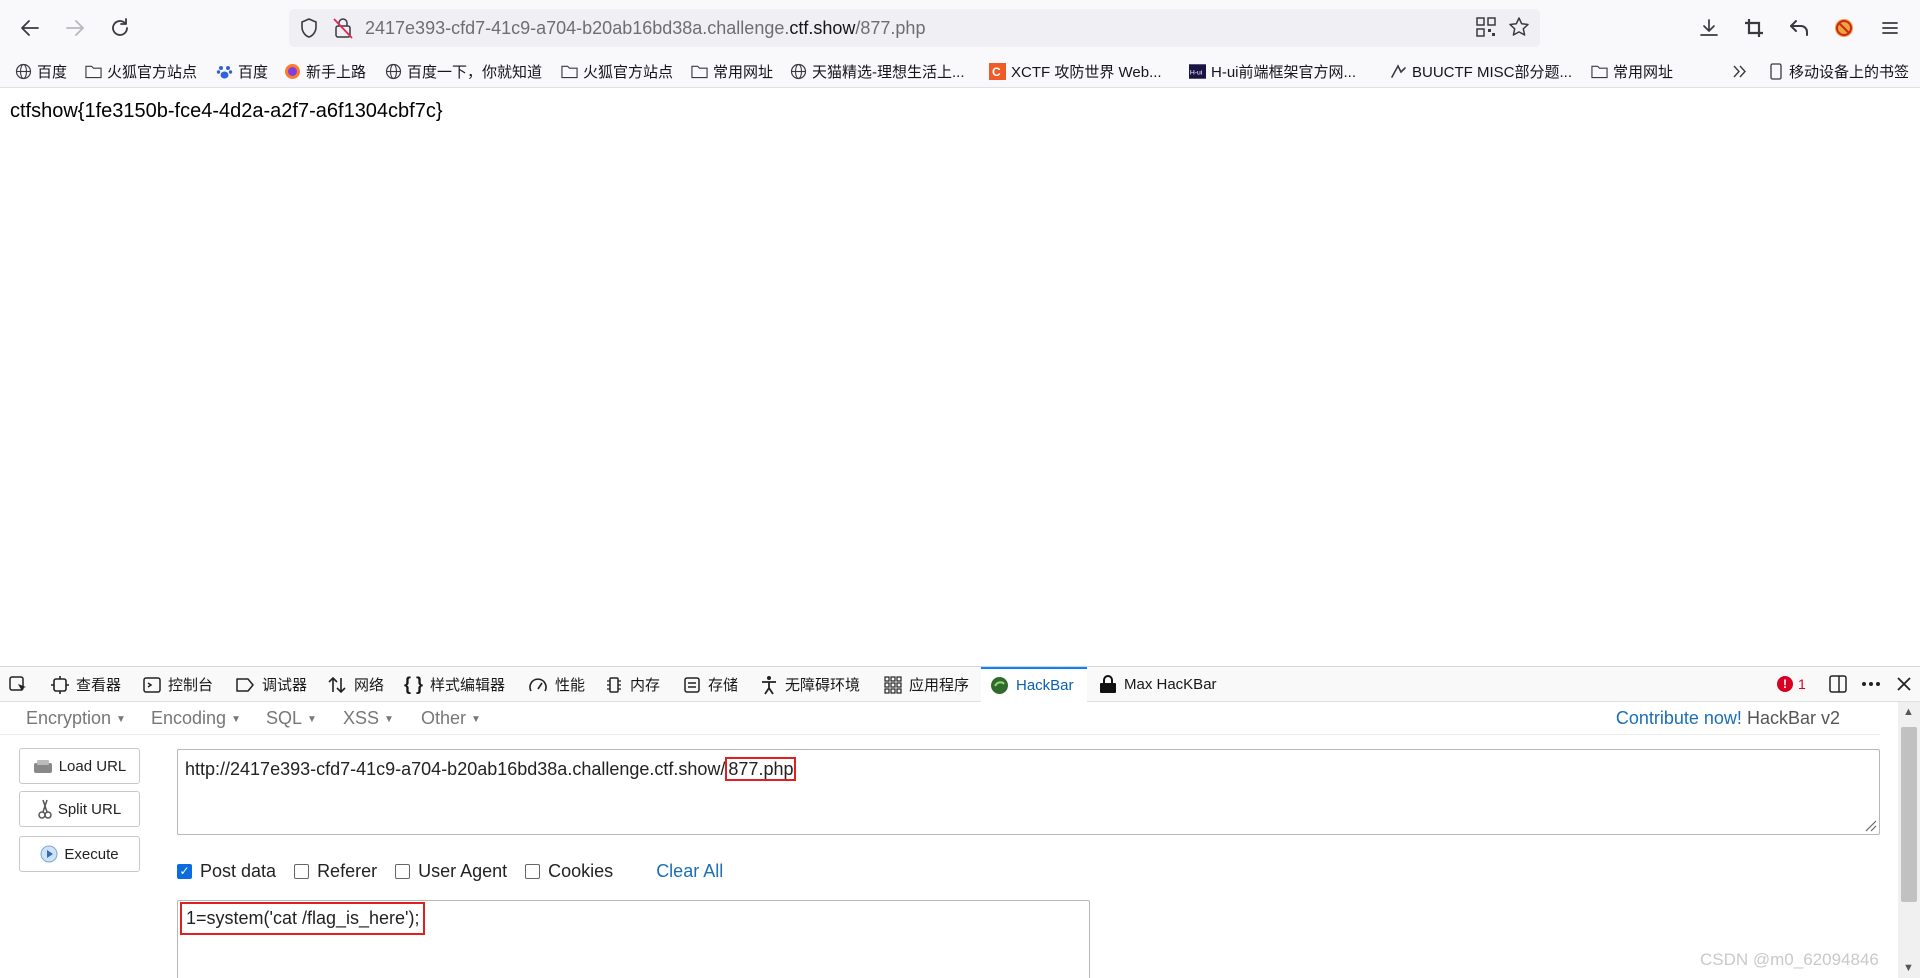 Image resolution: width=1920 pixels, height=978 pixels. I want to click on play-icon, so click(49, 854).